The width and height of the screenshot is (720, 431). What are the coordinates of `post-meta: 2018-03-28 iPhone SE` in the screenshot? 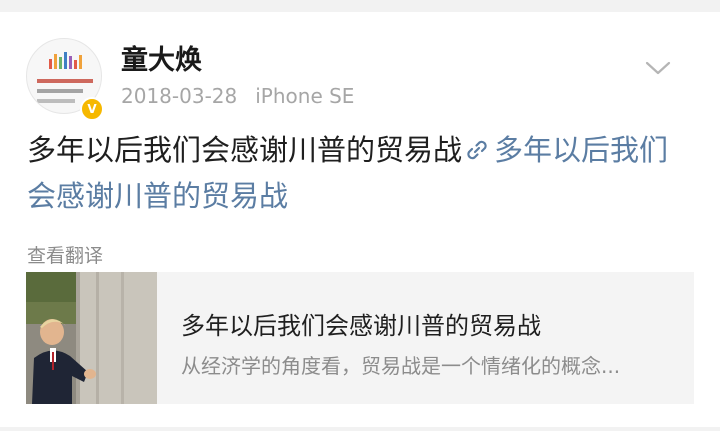 It's located at (237, 96).